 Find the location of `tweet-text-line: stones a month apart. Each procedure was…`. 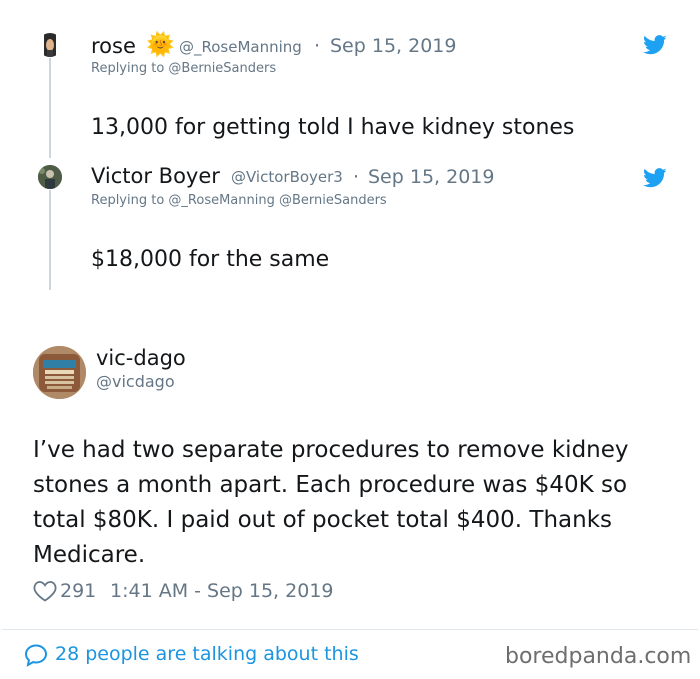

tweet-text-line: stones a month apart. Each procedure was… is located at coordinates (330, 485).